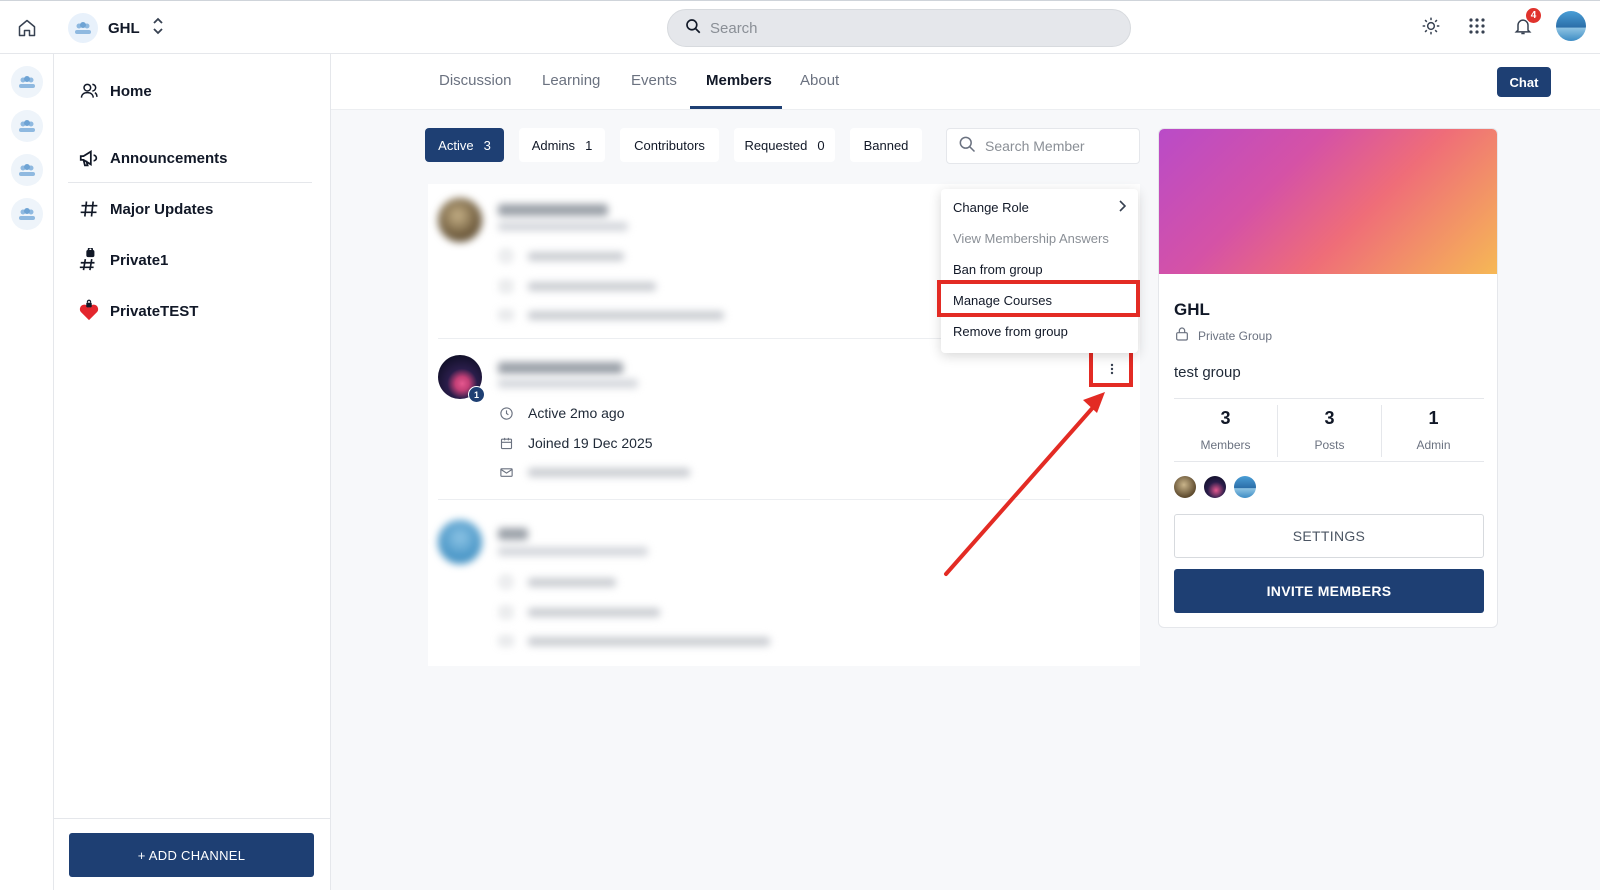 This screenshot has width=1600, height=890. What do you see at coordinates (1225, 445) in the screenshot?
I see `stat-label: Members` at bounding box center [1225, 445].